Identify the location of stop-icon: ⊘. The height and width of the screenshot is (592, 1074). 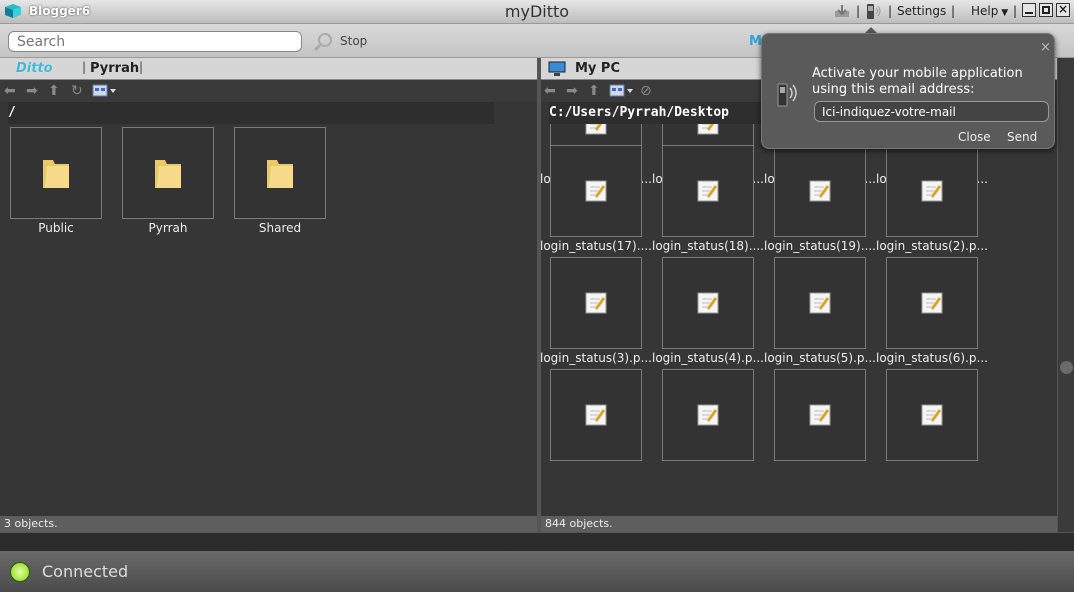
(647, 91).